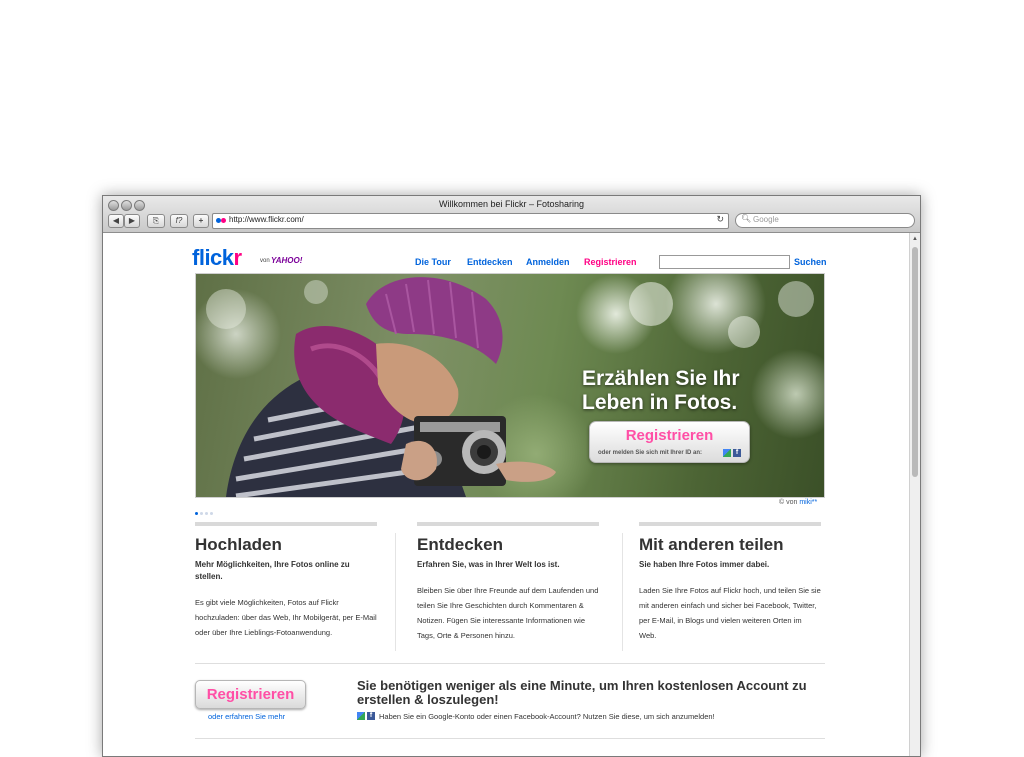 The width and height of the screenshot is (1024, 757). What do you see at coordinates (915, 239) in the screenshot?
I see `scroll-up-icon: ▲` at bounding box center [915, 239].